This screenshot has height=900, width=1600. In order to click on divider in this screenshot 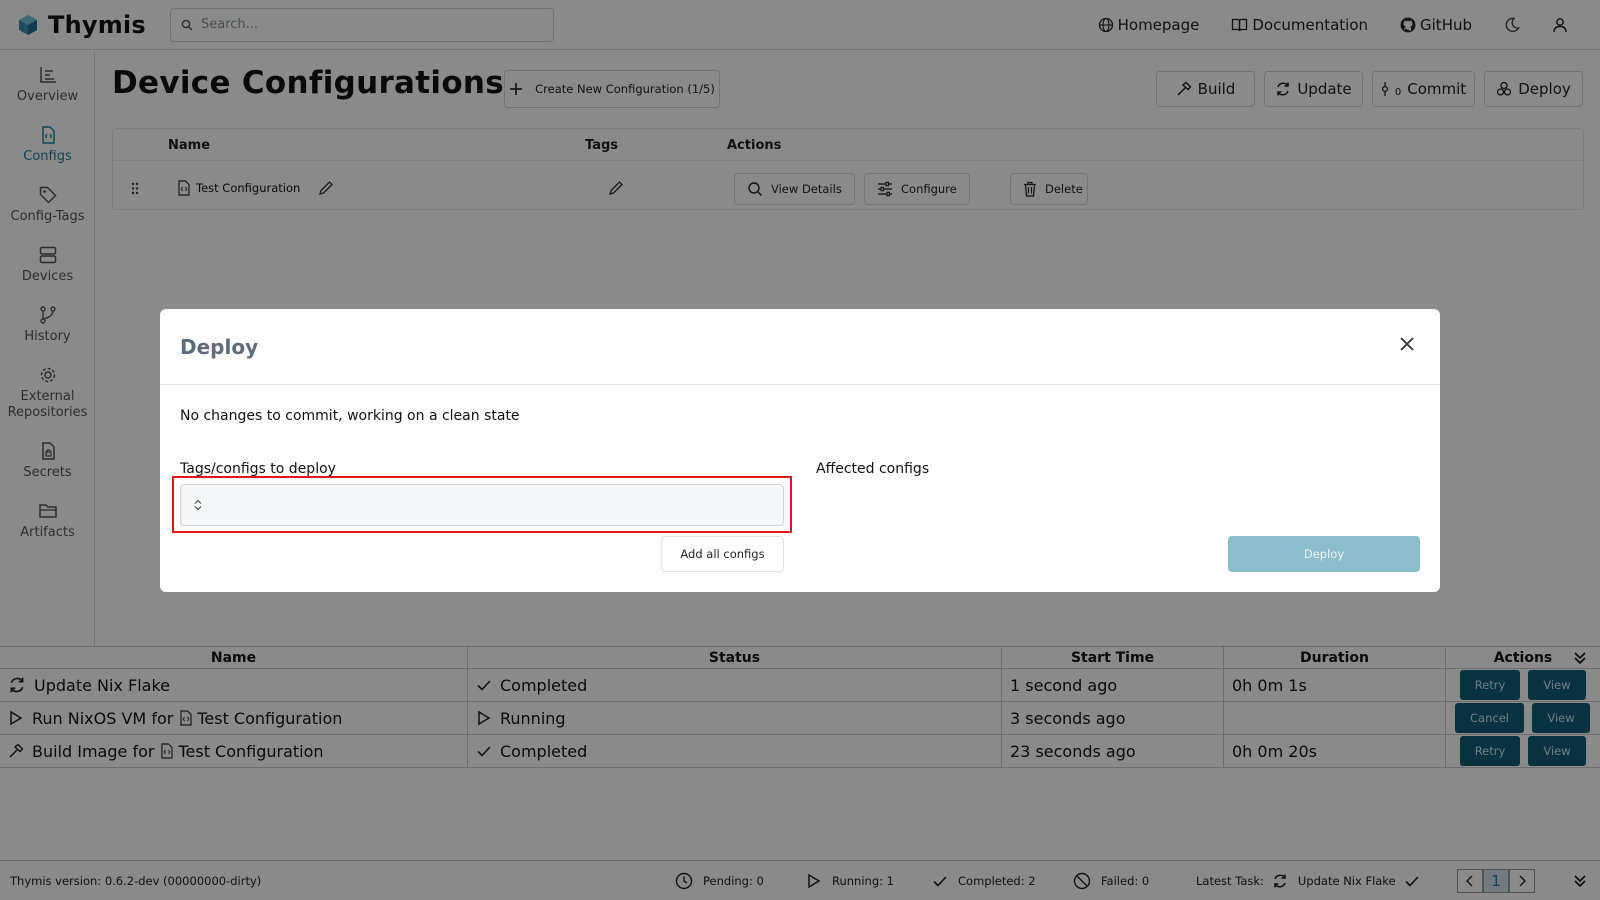, I will do `click(800, 384)`.